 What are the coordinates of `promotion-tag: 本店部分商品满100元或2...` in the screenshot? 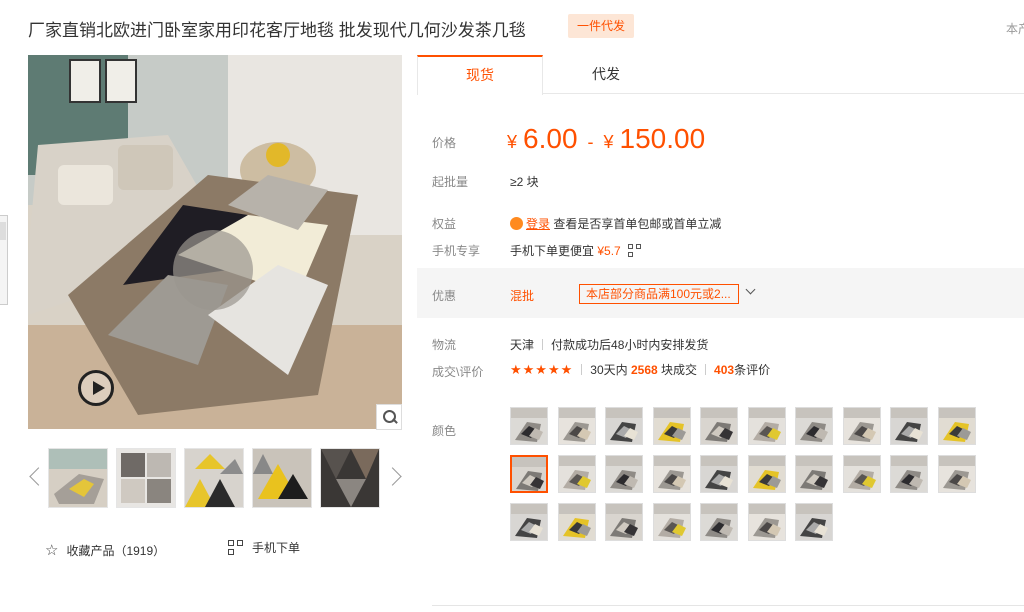 It's located at (659, 294).